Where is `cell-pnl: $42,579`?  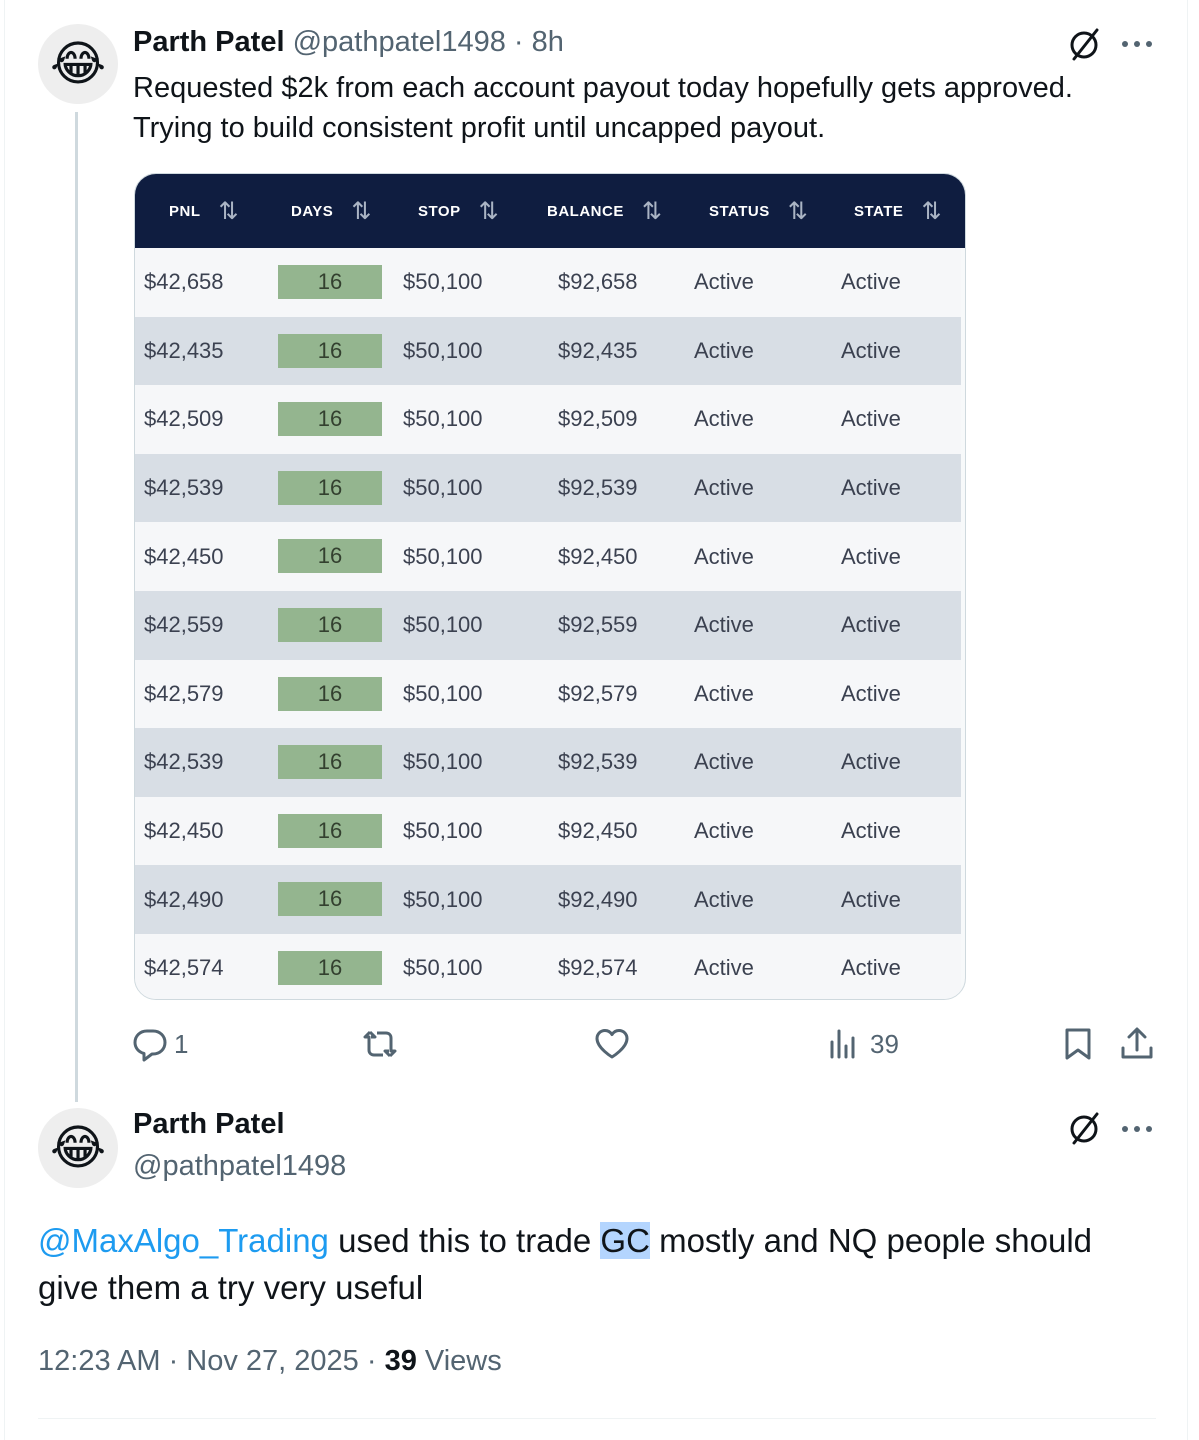 cell-pnl: $42,579 is located at coordinates (184, 693).